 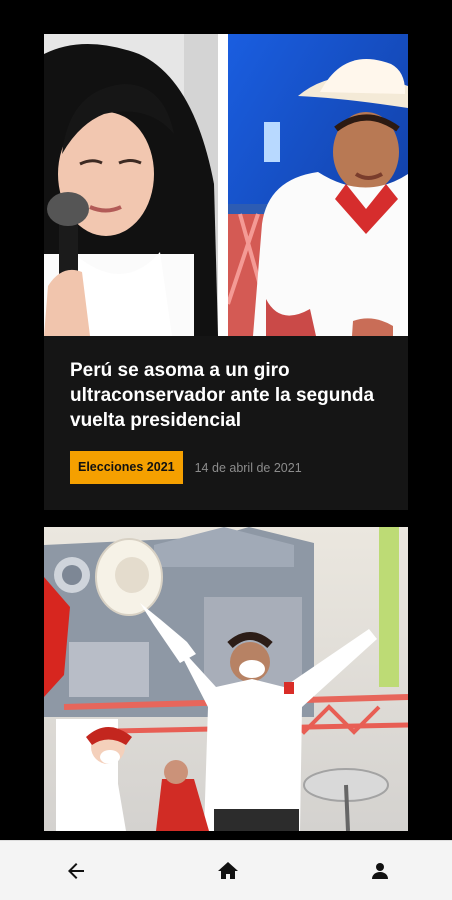 What do you see at coordinates (126, 467) in the screenshot?
I see `category-tag: Elecciones 2021` at bounding box center [126, 467].